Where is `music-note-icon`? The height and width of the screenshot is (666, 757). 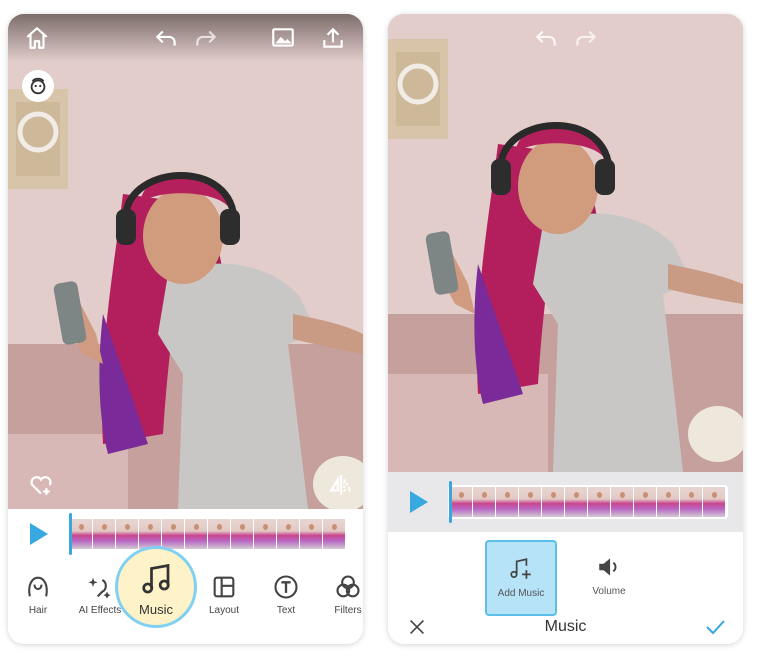
music-note-icon is located at coordinates (156, 578).